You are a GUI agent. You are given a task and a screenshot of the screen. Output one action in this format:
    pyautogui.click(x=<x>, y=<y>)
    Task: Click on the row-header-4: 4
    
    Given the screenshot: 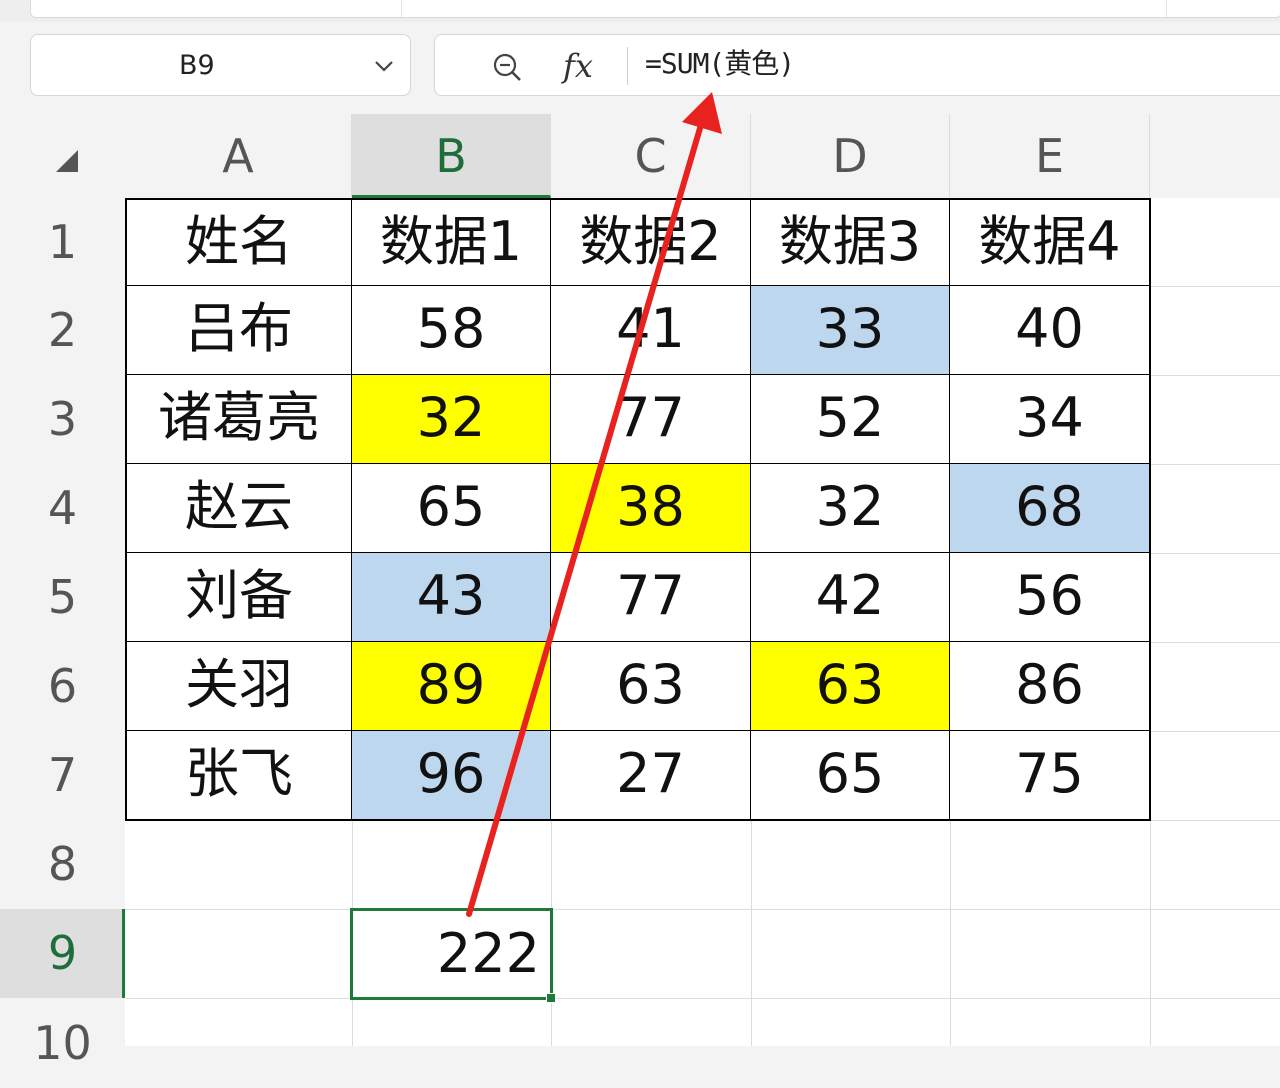 What is the action you would take?
    pyautogui.click(x=62, y=508)
    